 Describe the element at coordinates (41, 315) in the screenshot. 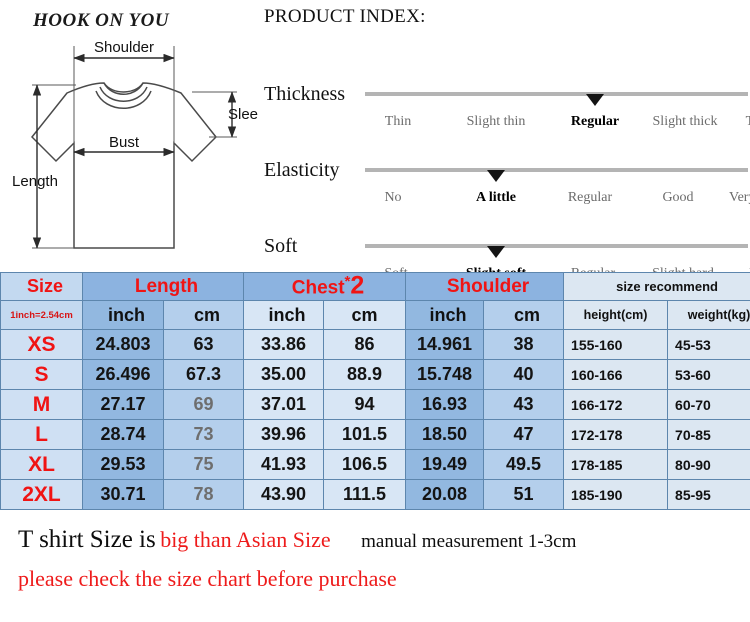

I see `header-inch-conversion: 1inch=2.54cm` at that location.